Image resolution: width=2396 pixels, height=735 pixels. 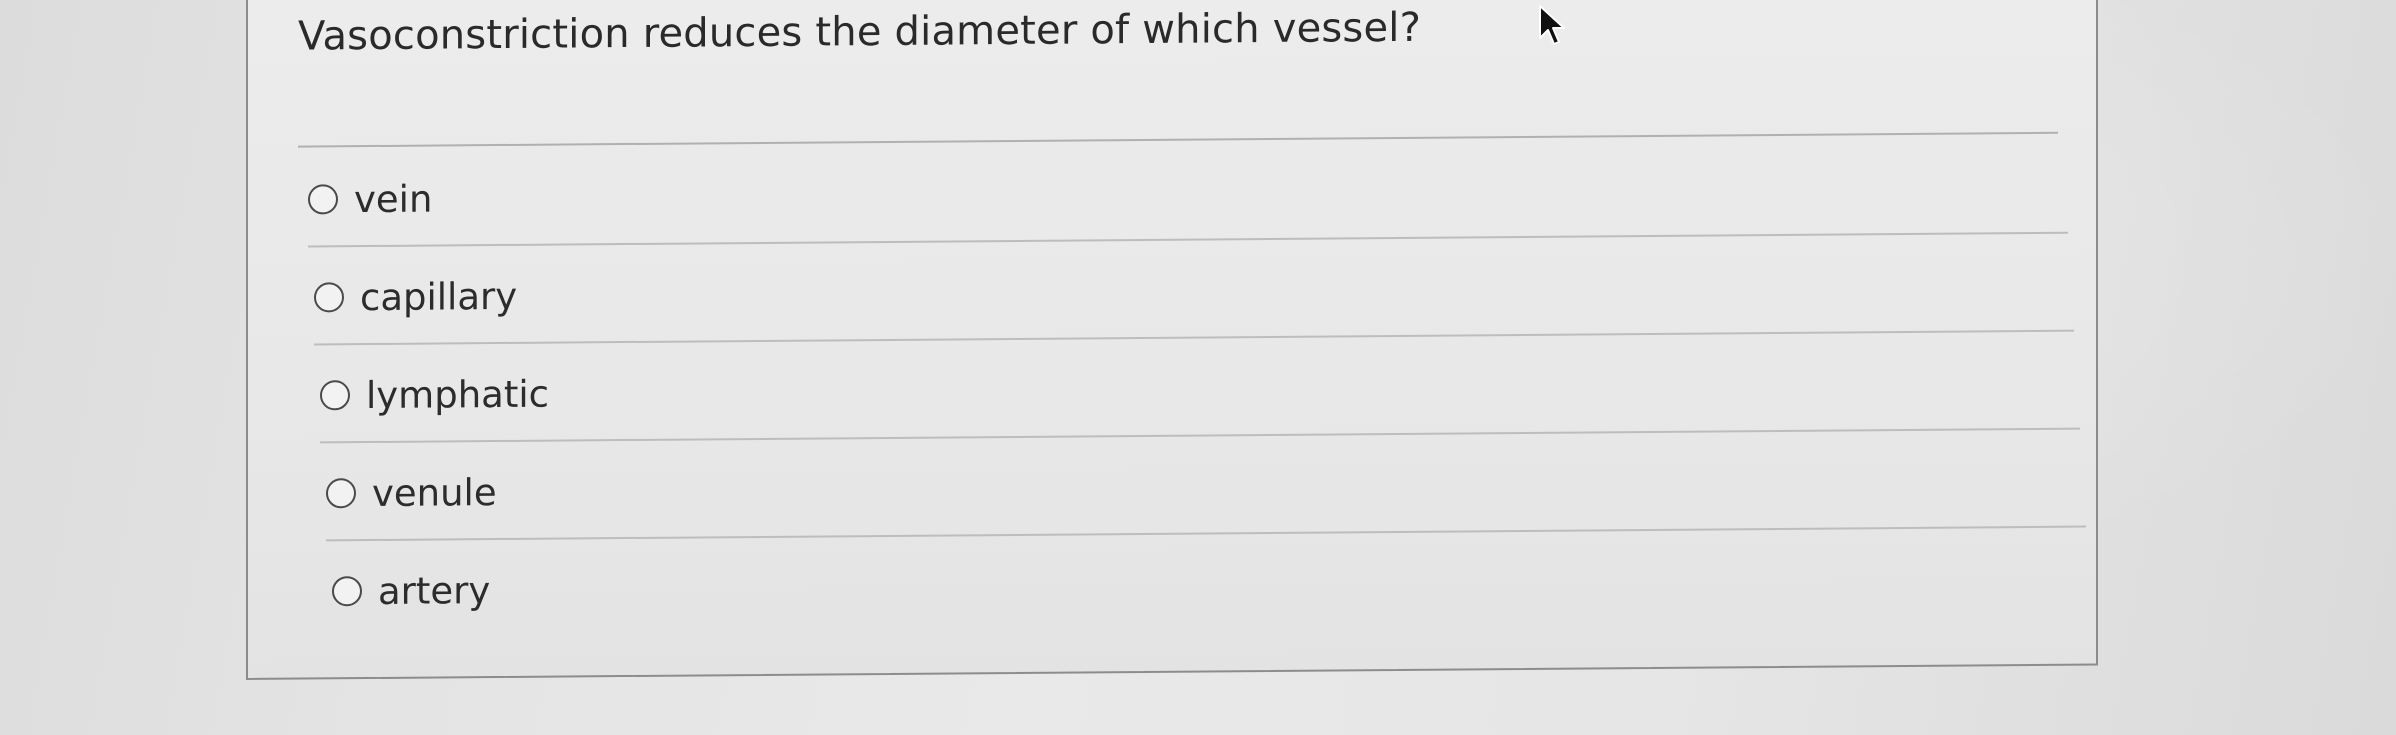 What do you see at coordinates (1206, 487) in the screenshot?
I see `option-venule: venule` at bounding box center [1206, 487].